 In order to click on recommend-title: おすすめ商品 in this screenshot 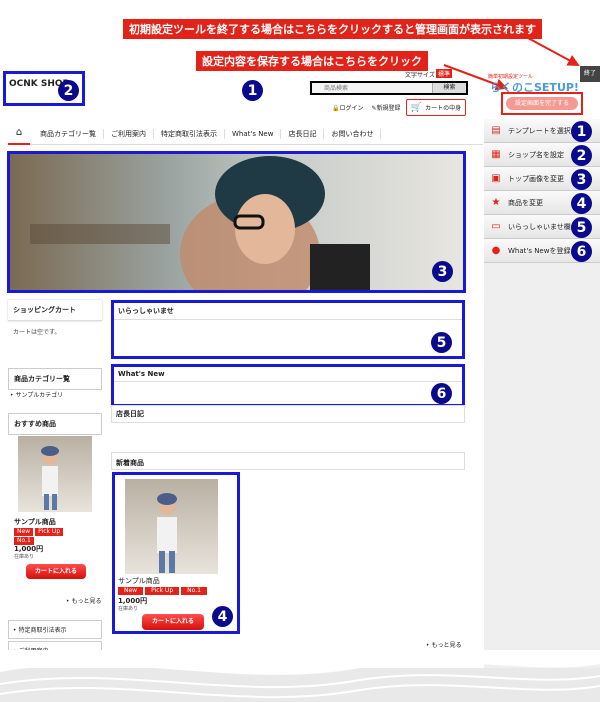, I will do `click(55, 424)`.